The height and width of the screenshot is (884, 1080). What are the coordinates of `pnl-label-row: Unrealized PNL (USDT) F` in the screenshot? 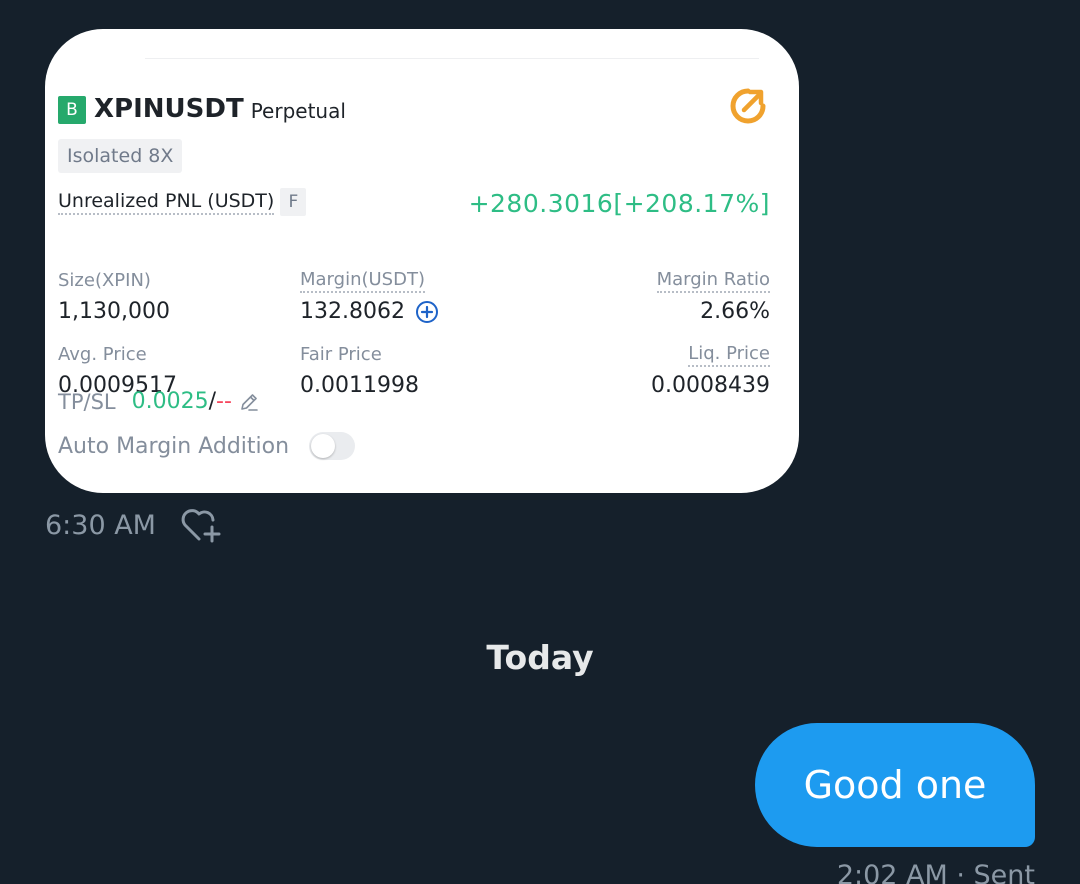 It's located at (182, 202).